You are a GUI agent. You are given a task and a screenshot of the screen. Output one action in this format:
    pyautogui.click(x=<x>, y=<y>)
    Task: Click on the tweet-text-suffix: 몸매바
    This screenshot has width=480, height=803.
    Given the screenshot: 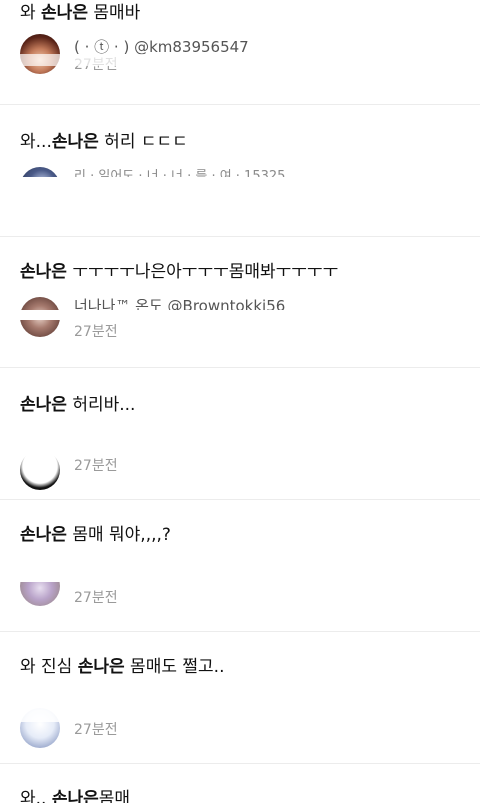 What is the action you would take?
    pyautogui.click(x=114, y=13)
    